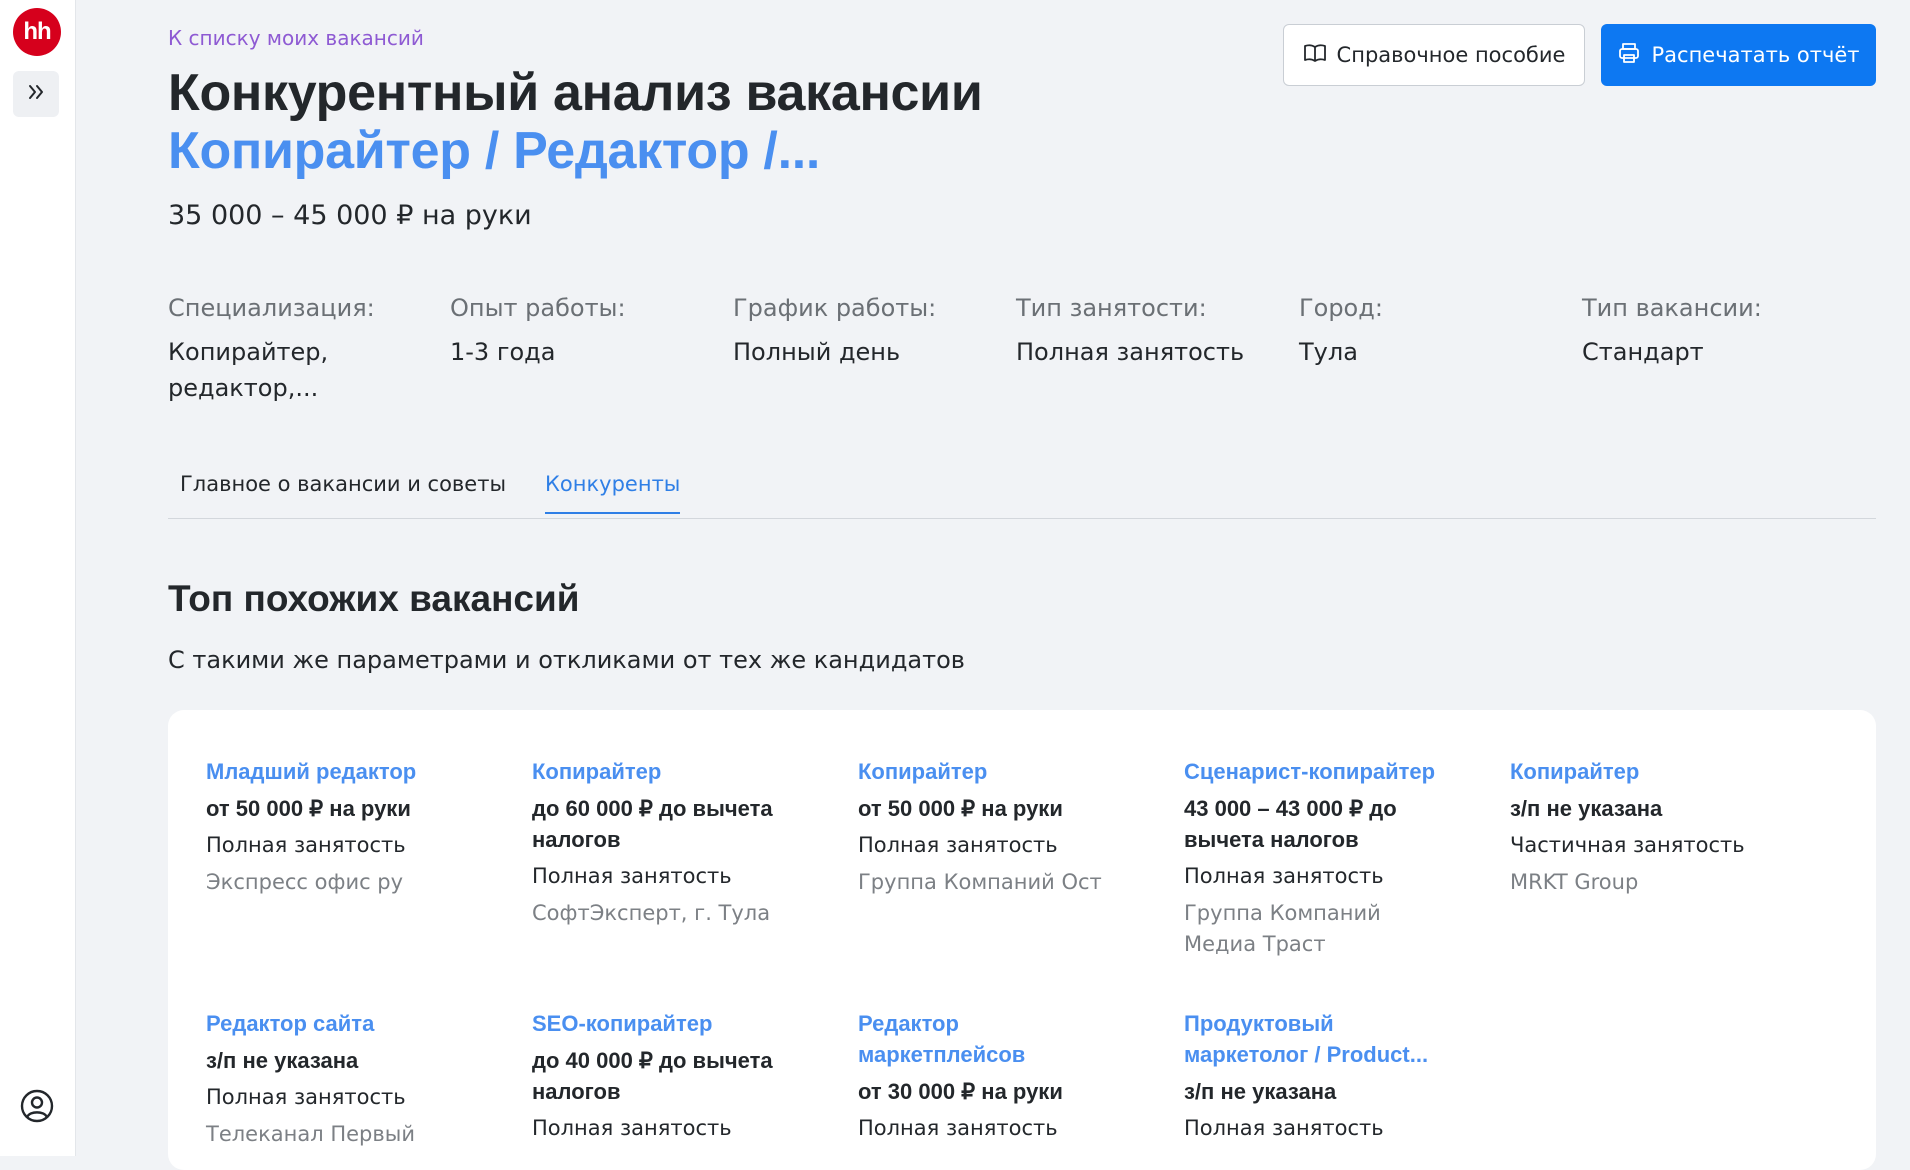 This screenshot has width=1910, height=1170. I want to click on tab-overview: Главное о вакансии и советы, so click(343, 492).